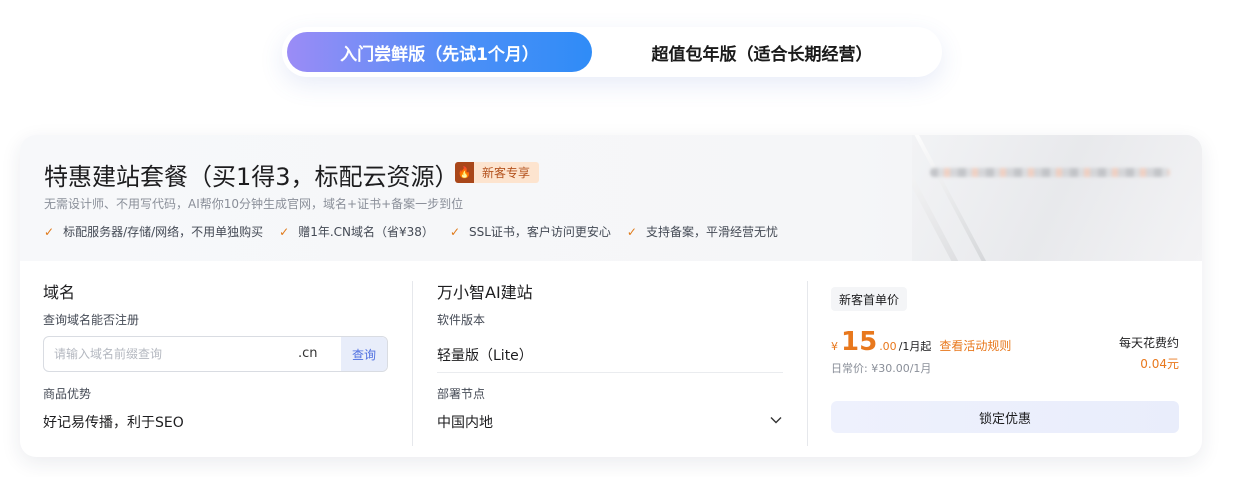 The image size is (1233, 477). What do you see at coordinates (113, 423) in the screenshot?
I see `advantage-value: 好记易传播，利于SEO` at bounding box center [113, 423].